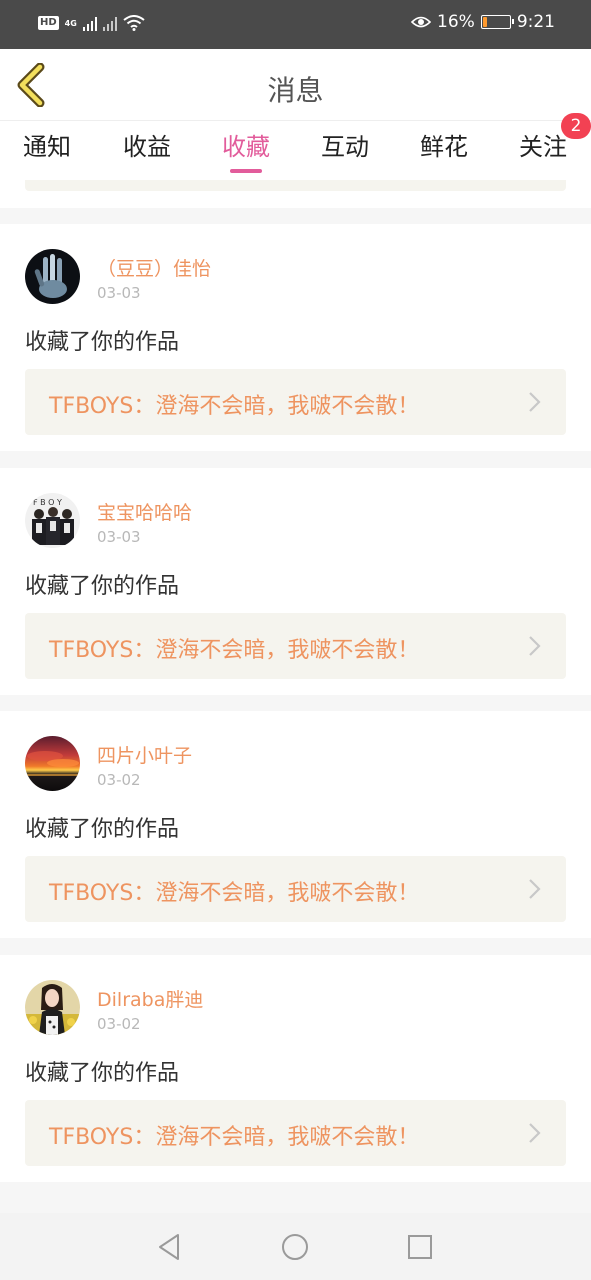 Image resolution: width=591 pixels, height=1280 pixels. I want to click on tab-favorites: 收藏, so click(246, 152).